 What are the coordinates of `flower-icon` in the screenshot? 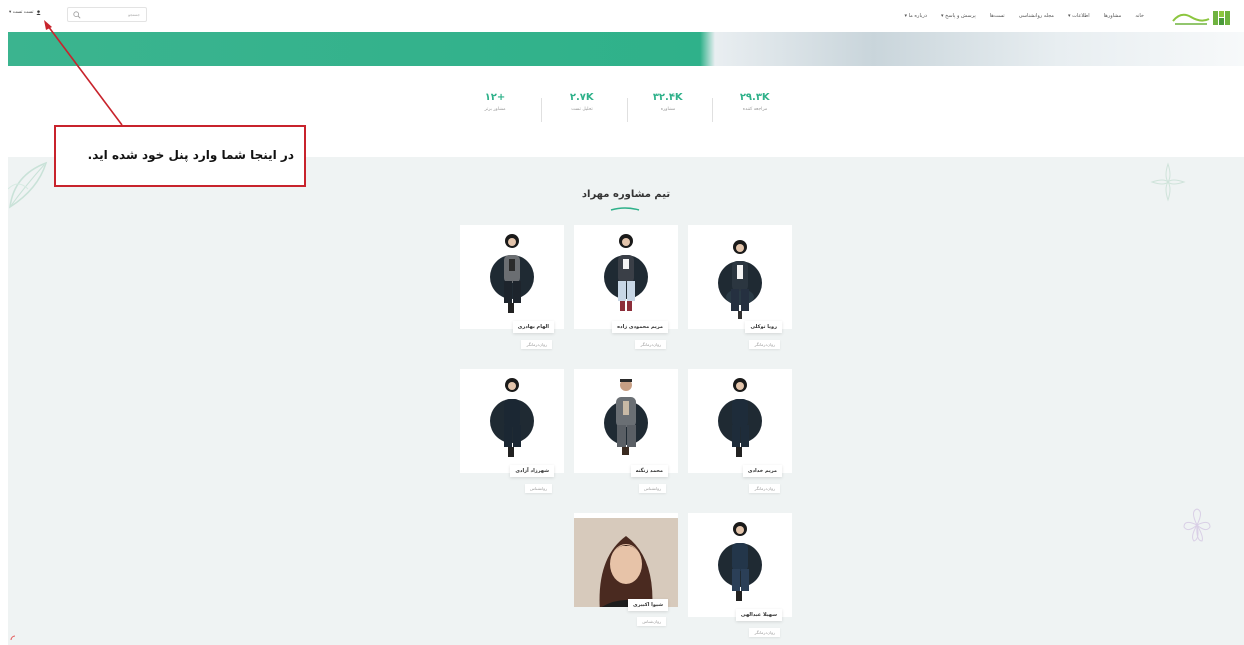 It's located at (1197, 525).